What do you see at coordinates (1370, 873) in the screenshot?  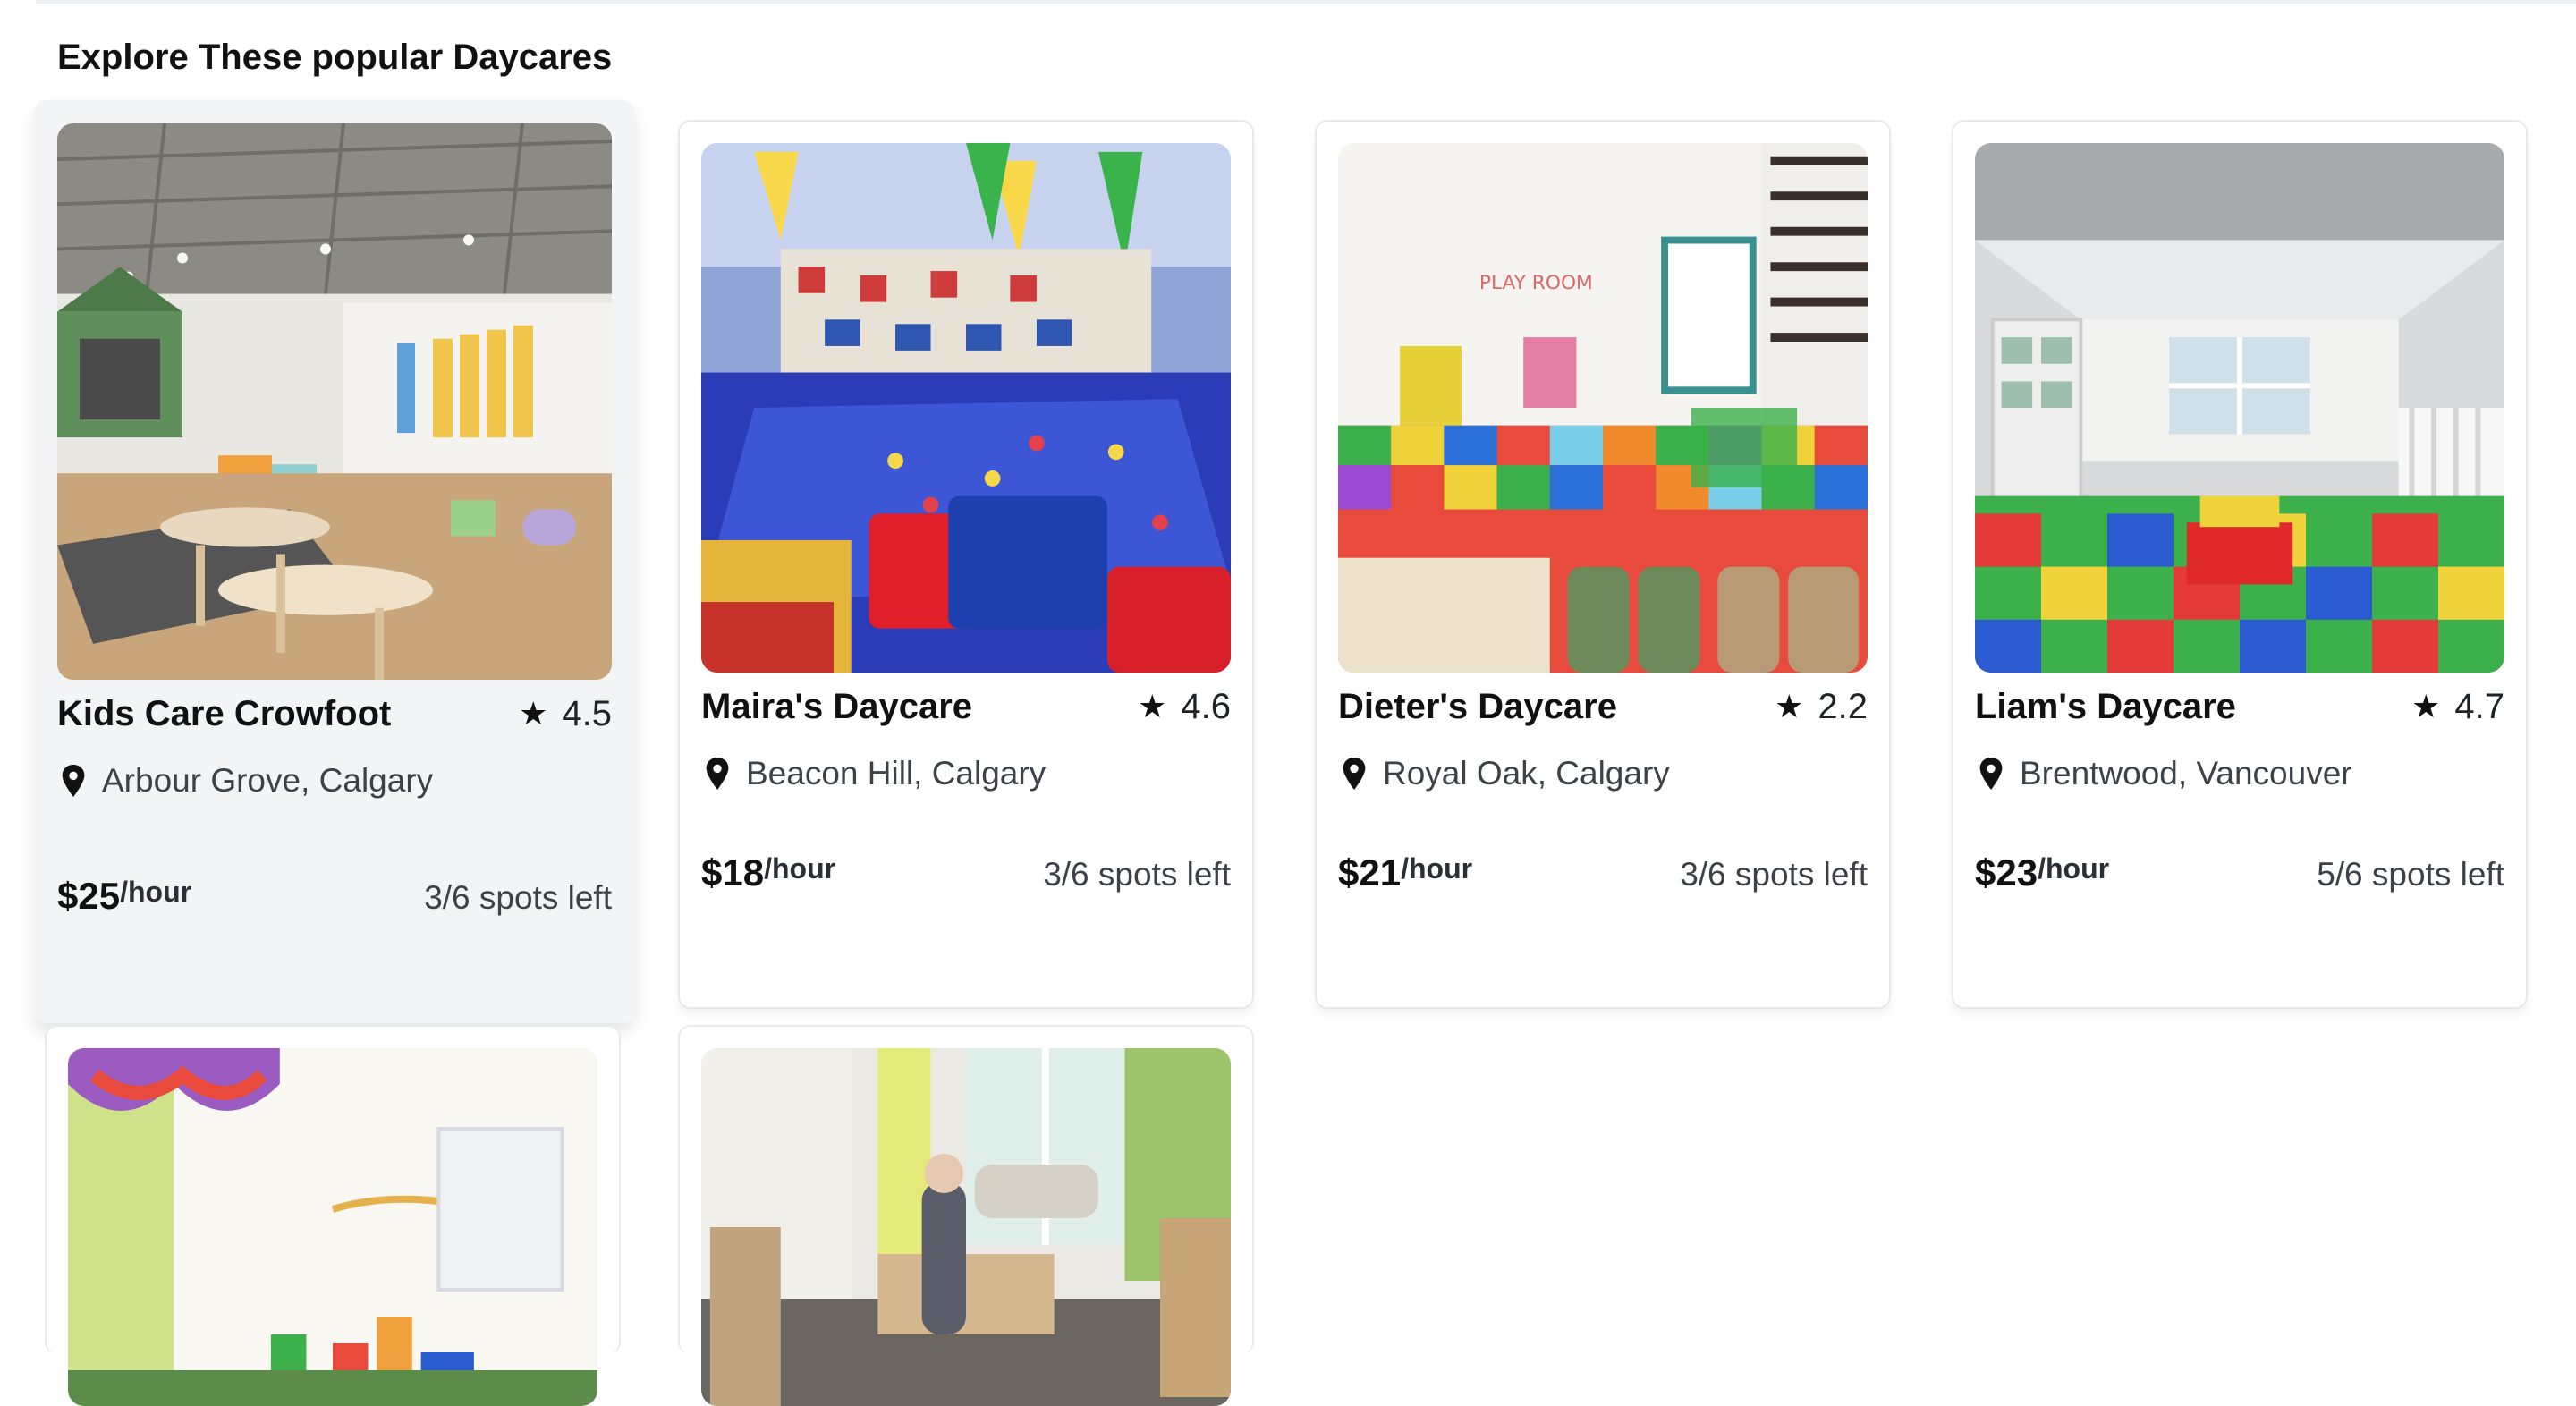 I see `price-value: $21` at bounding box center [1370, 873].